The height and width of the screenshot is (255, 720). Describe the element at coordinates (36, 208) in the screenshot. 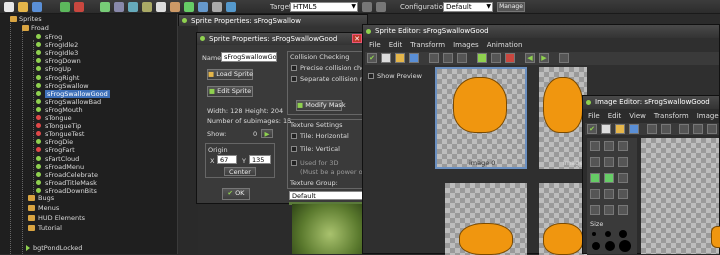

I see `tree-folder: Menus` at that location.